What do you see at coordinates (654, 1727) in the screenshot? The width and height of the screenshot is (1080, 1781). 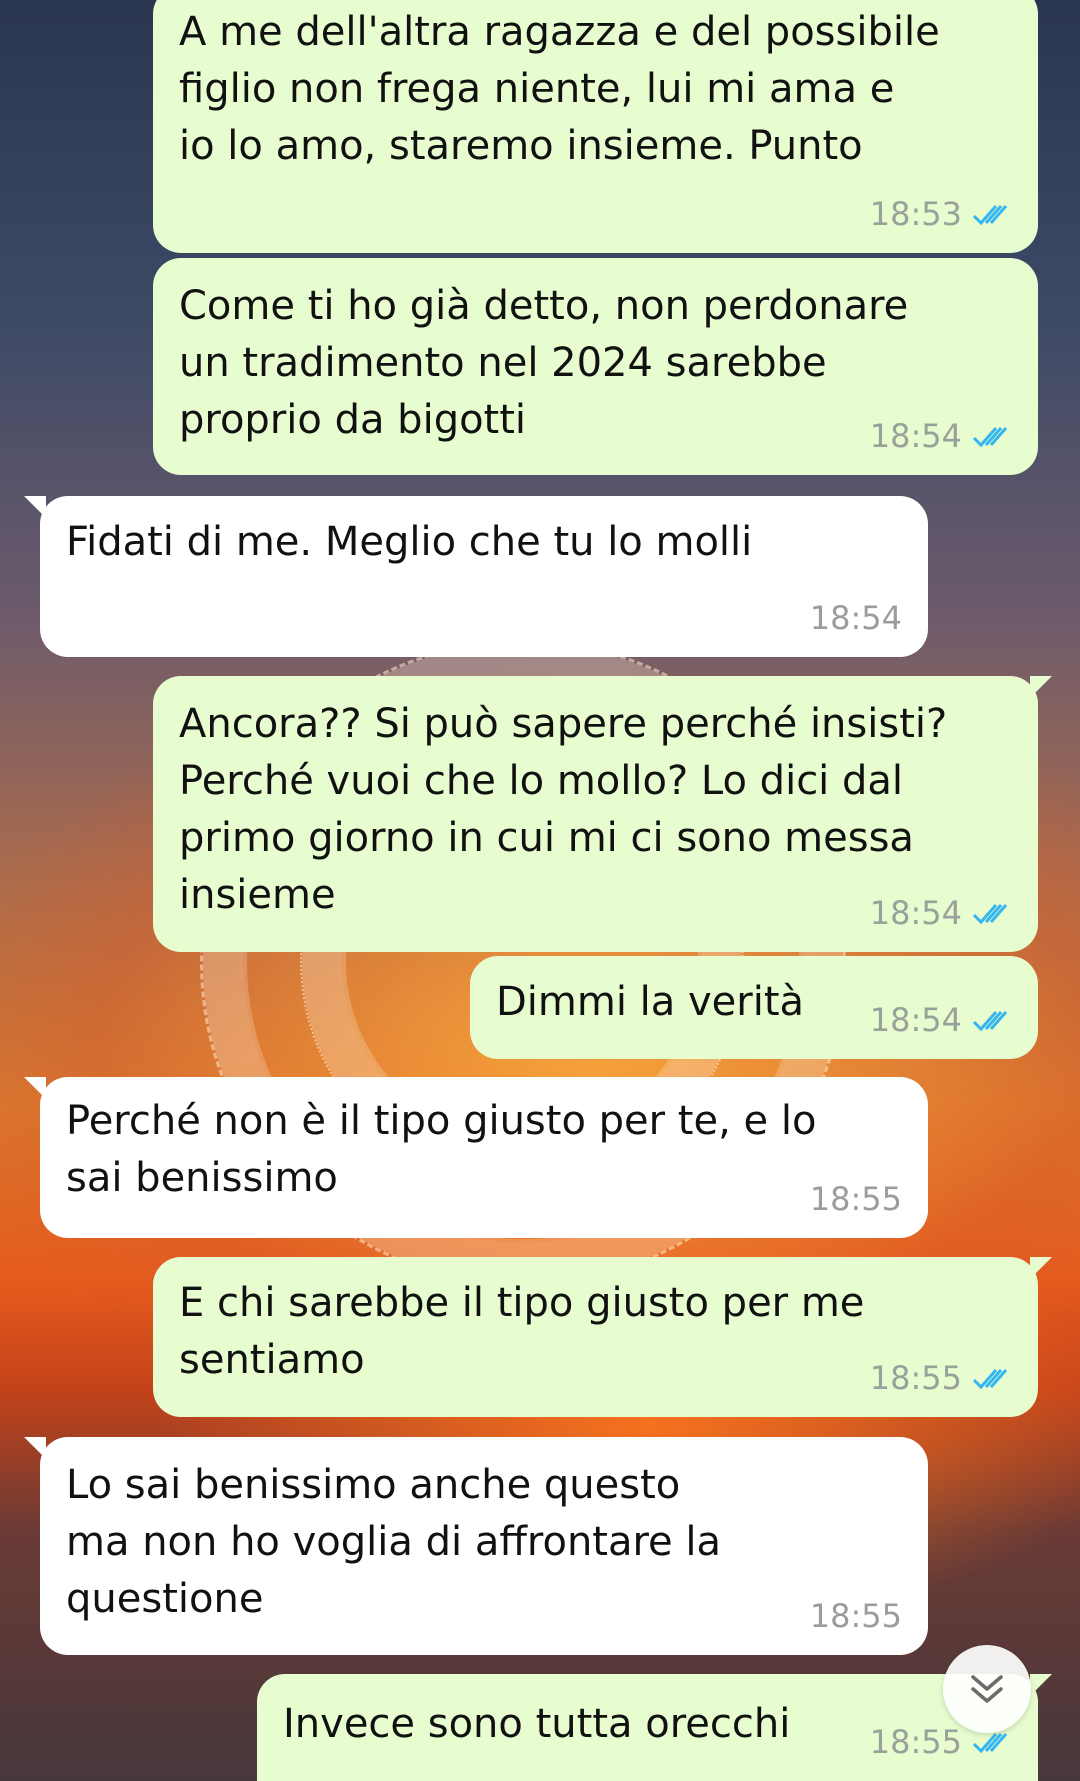 I see `message-bubble-outgoing: Invece sono tutta orecchi 18:55` at bounding box center [654, 1727].